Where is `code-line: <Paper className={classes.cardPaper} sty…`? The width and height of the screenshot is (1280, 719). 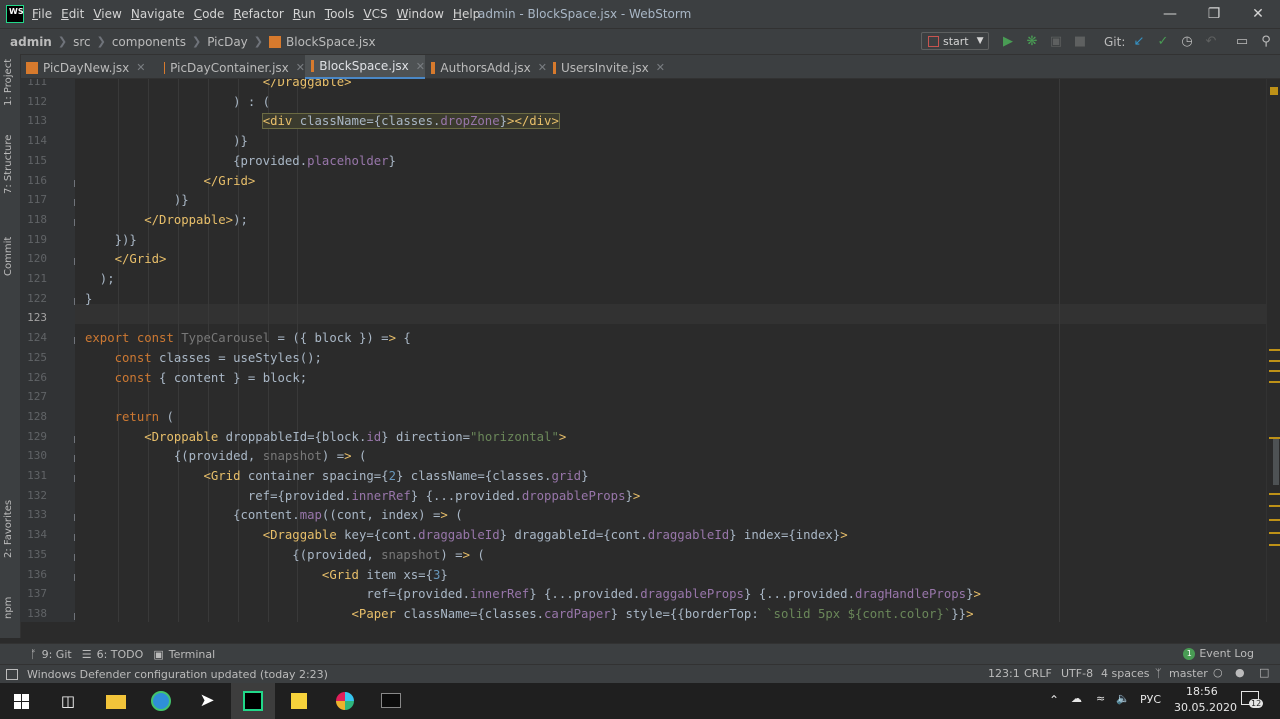 code-line: <Paper className={classes.cardPaper} sty… is located at coordinates (529, 613).